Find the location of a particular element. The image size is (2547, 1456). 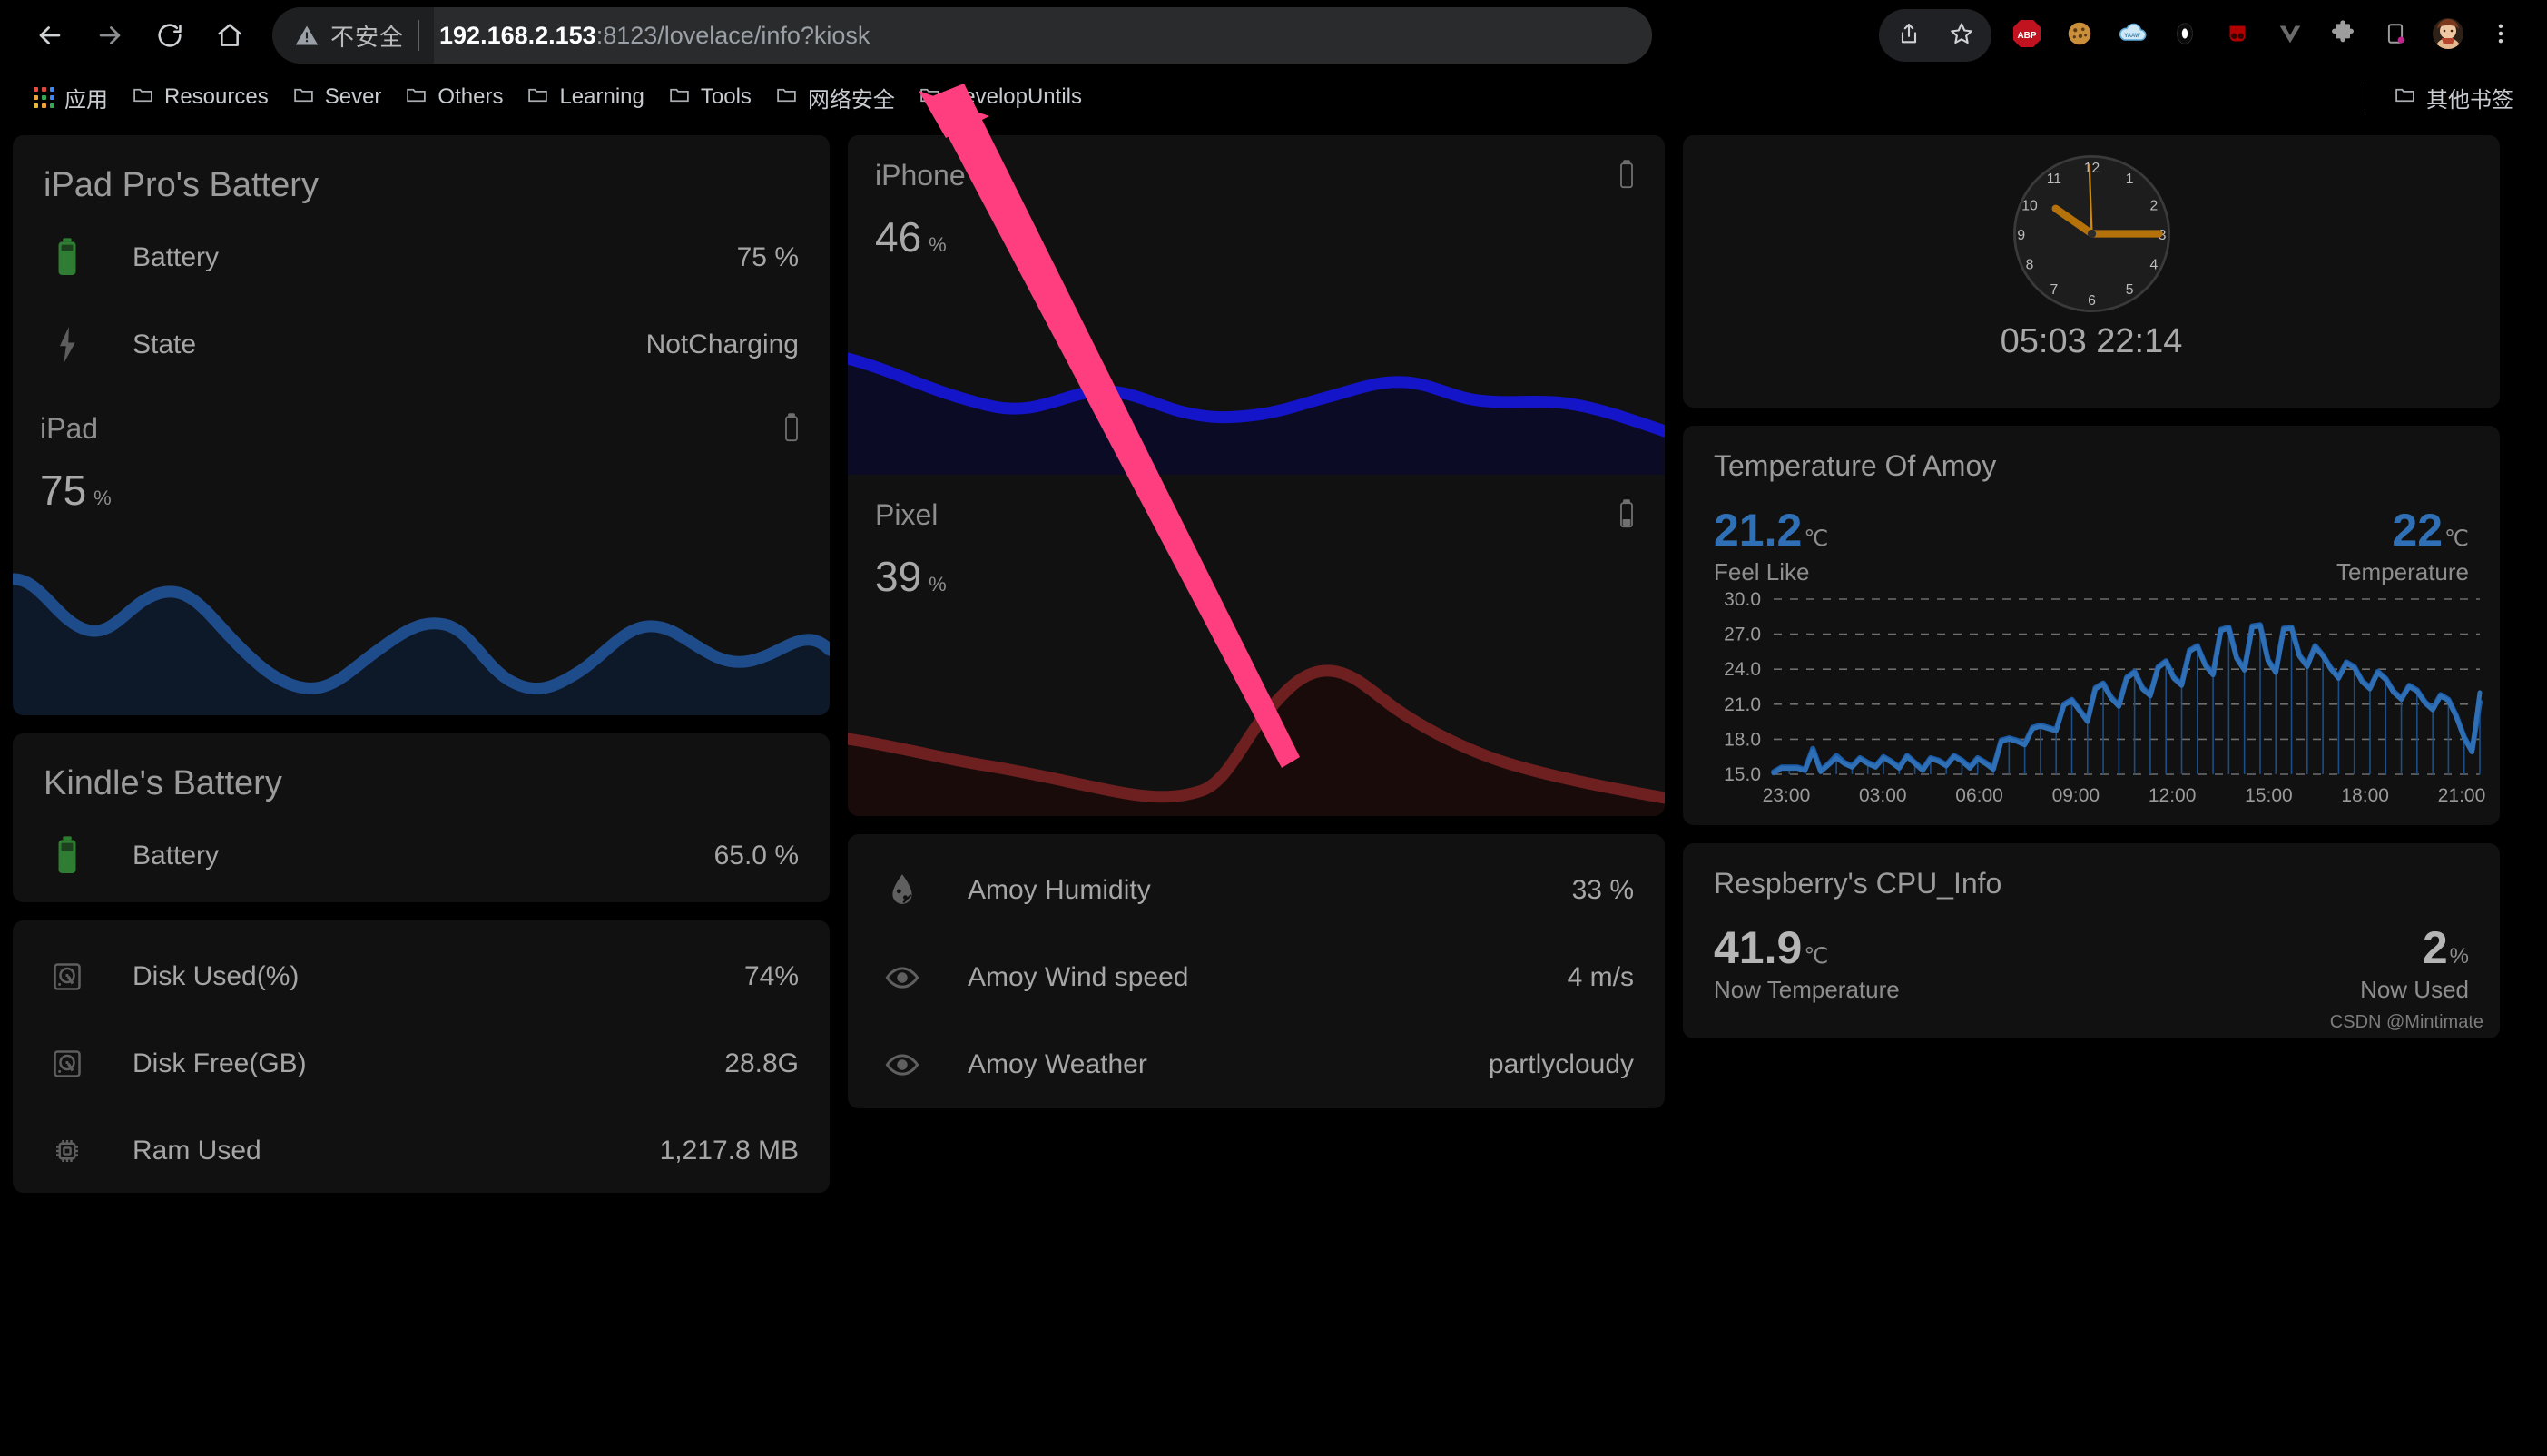

entity-row-amoy-wind-speed: Amoy Wind speed 4 m/s is located at coordinates (1256, 977).